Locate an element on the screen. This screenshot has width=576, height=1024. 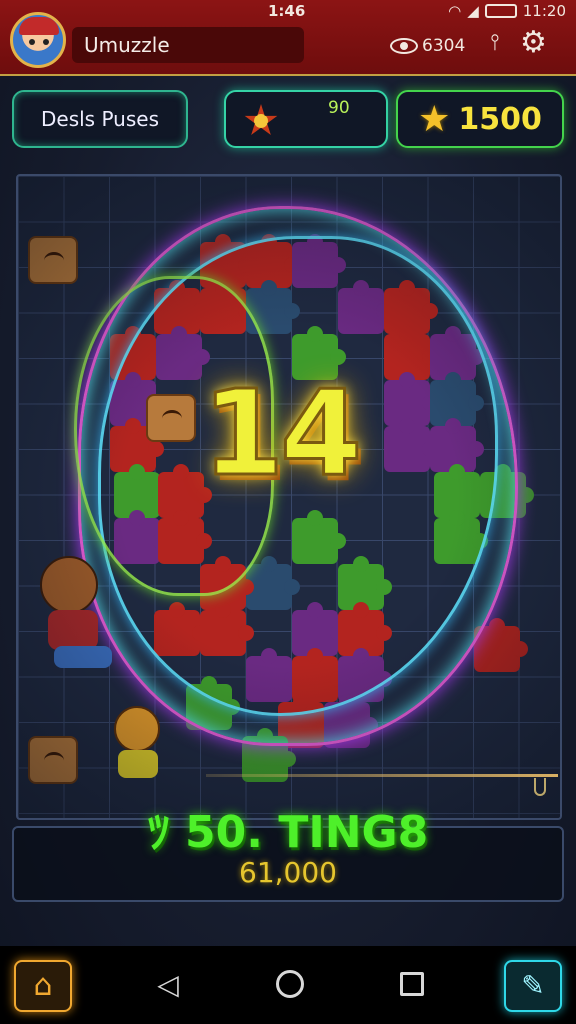
badge-value: 90 is located at coordinates (339, 108).